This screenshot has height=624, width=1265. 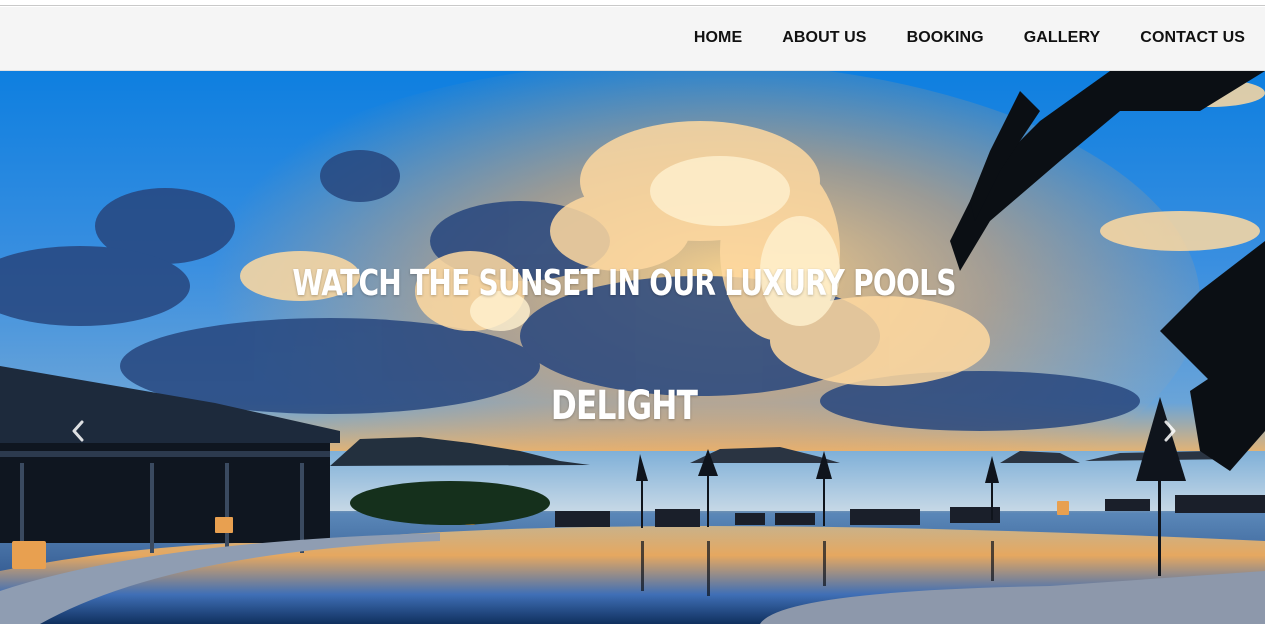 I want to click on carousel-prev-button, so click(x=78, y=431).